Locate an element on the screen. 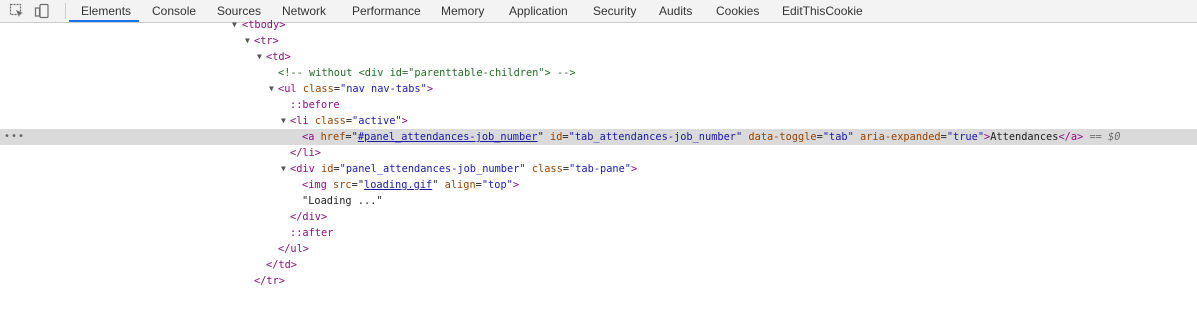 The height and width of the screenshot is (321, 1197). dom-node-li-close: </li> is located at coordinates (598, 153).